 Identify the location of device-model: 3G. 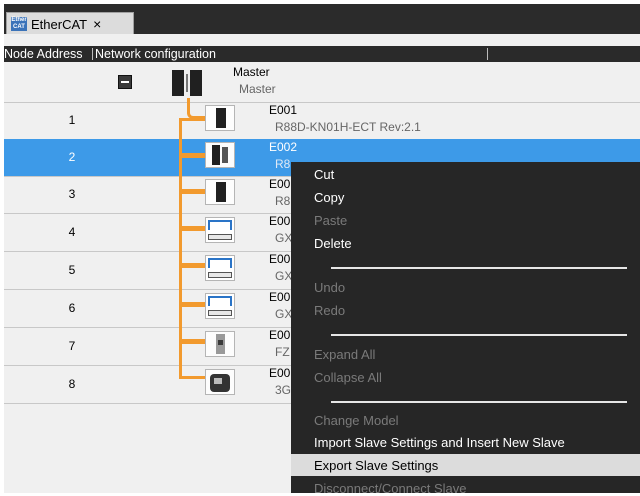
(283, 390).